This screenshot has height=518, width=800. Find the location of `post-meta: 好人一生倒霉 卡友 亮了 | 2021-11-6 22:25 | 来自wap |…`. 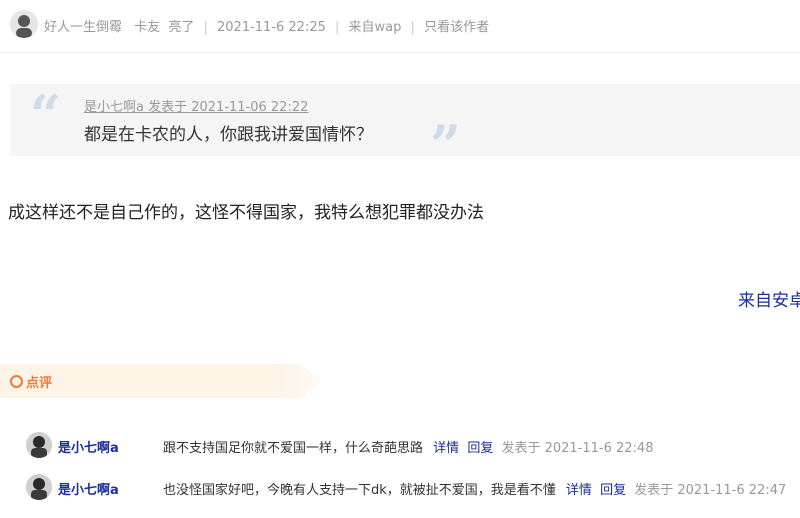

post-meta: 好人一生倒霉 卡友 亮了 | 2021-11-6 22:25 | 来自wap |… is located at coordinates (267, 27).